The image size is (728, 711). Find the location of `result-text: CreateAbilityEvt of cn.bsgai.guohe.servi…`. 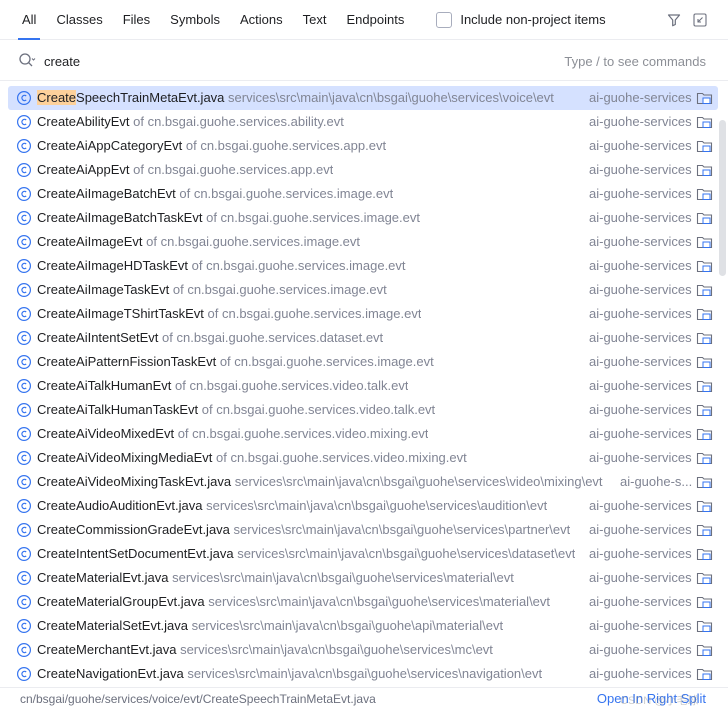

result-text: CreateAbilityEvt of cn.bsgai.guohe.servi… is located at coordinates (190, 122).